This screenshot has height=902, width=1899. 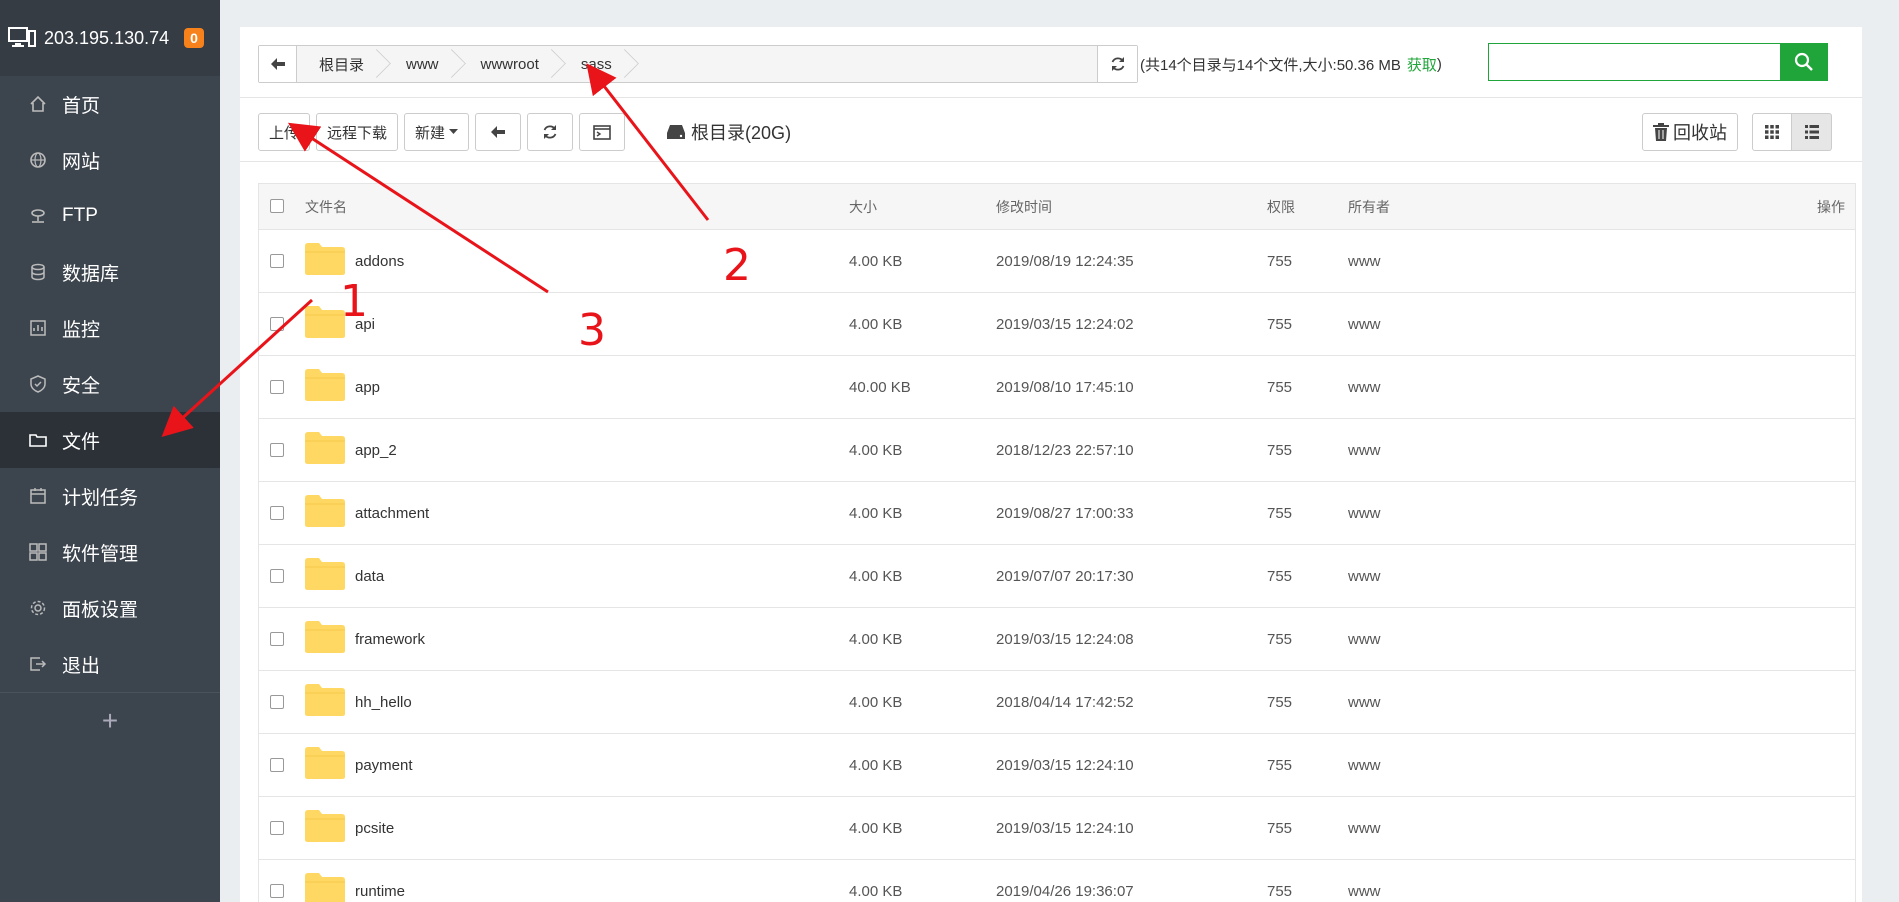 I want to click on server-ip: 203.195.130.74, so click(x=106, y=38).